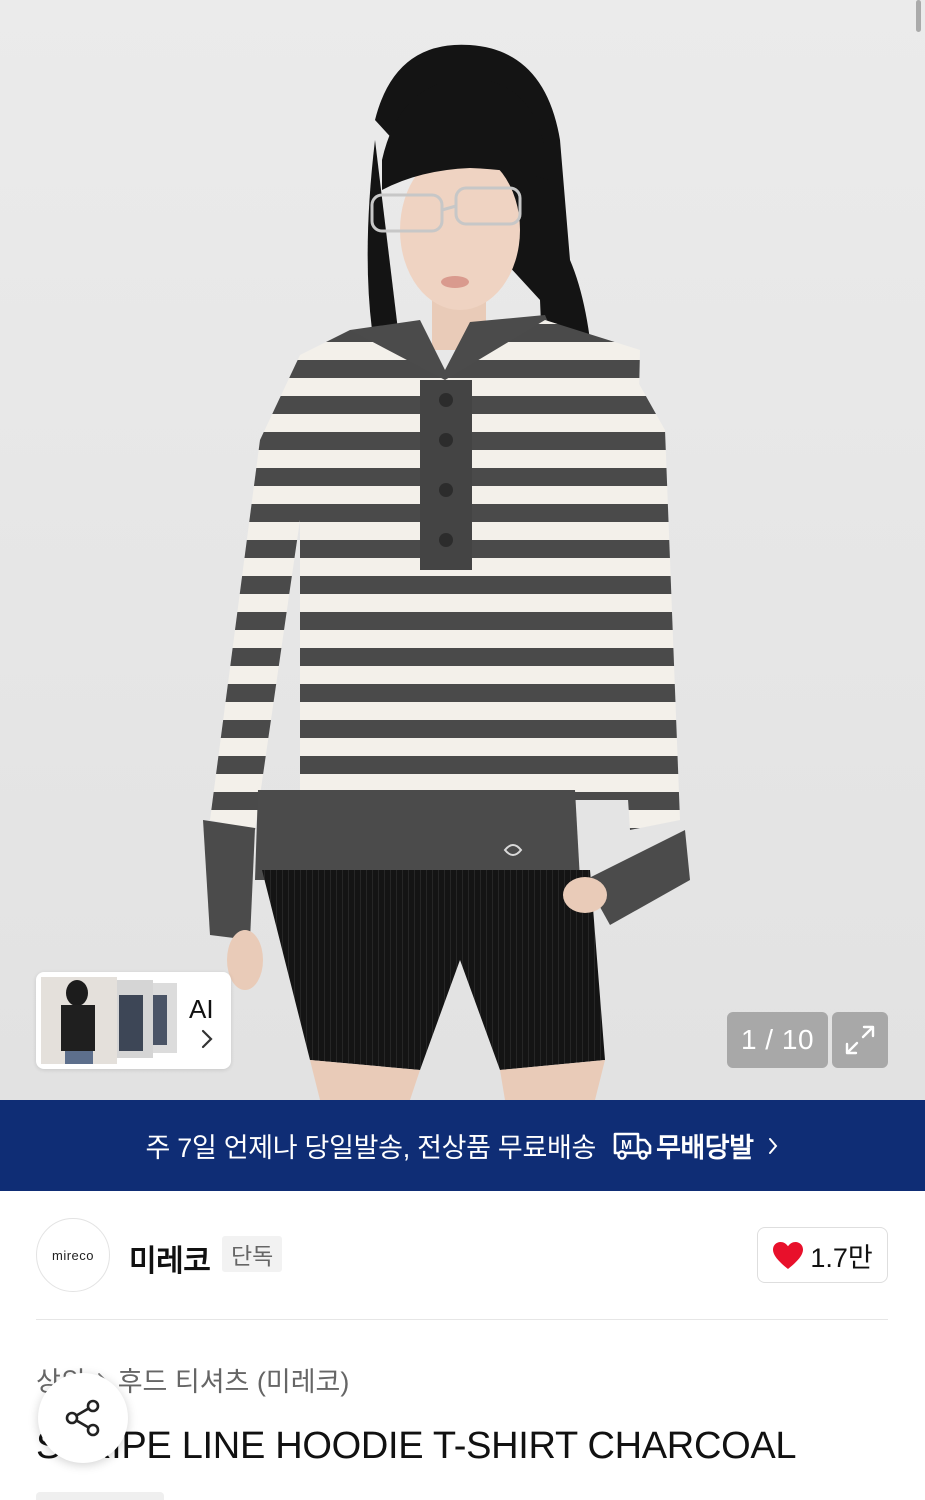 The image size is (925, 1500). I want to click on brand-row: mireco 미레코 단독 1.7만, so click(462, 1256).